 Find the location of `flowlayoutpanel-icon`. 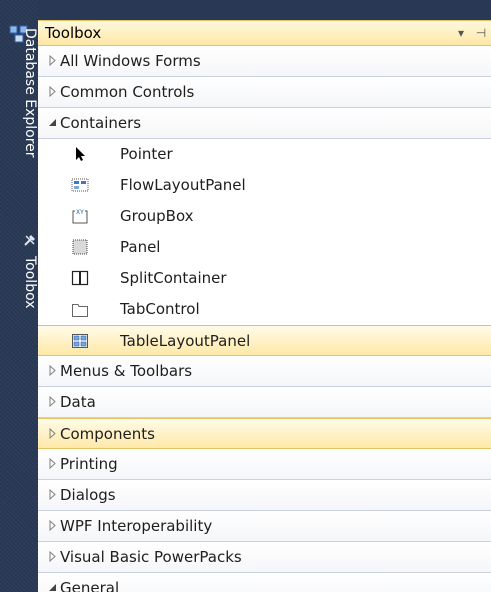

flowlayoutpanel-icon is located at coordinates (80, 185).